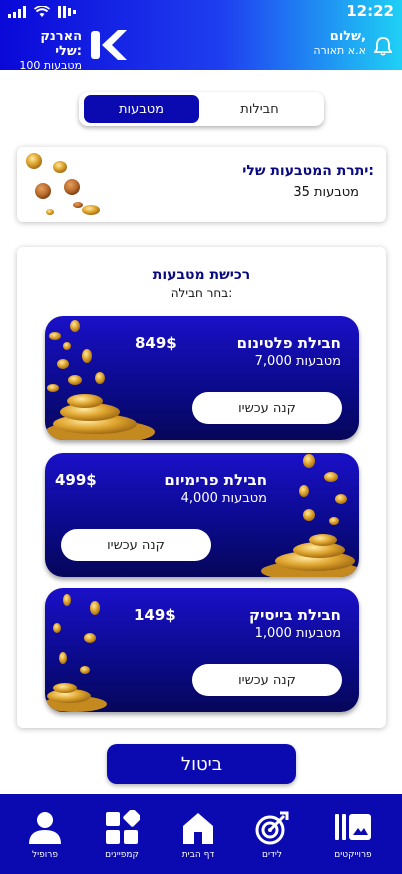 This screenshot has width=402, height=874. Describe the element at coordinates (198, 855) in the screenshot. I see `nav-label: דף הבית` at that location.